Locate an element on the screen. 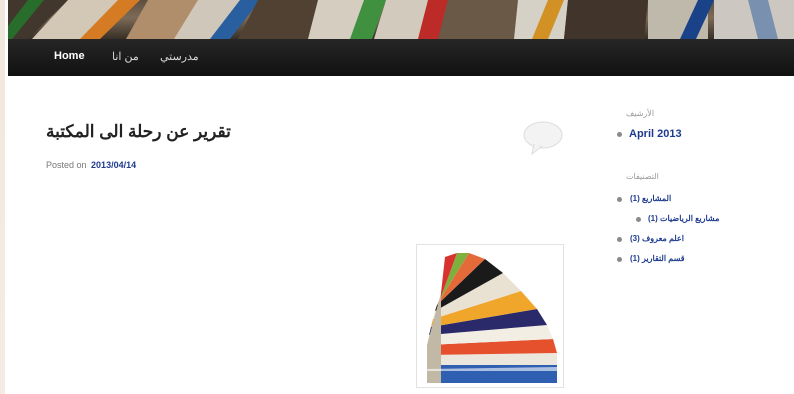 Image resolution: width=794 pixels, height=394 pixels. categories-widget-title: التصنيفات is located at coordinates (642, 176).